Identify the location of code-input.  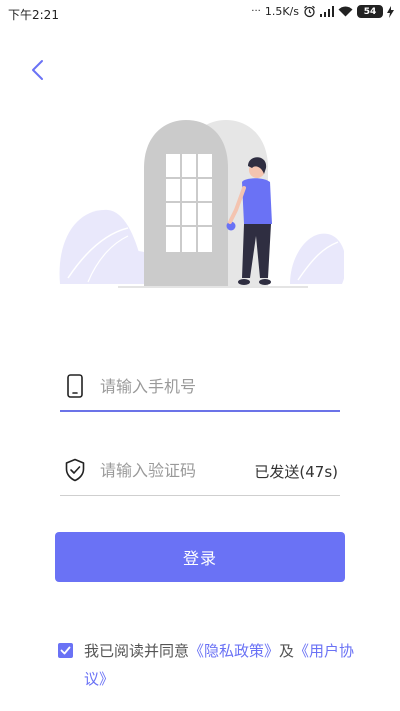
(175, 470).